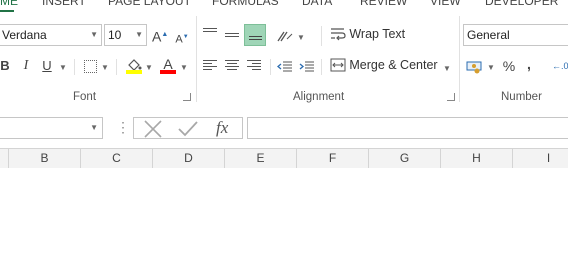 The width and height of the screenshot is (568, 277). Describe the element at coordinates (560, 66) in the screenshot. I see `increase-decimal-button: ←.0` at that location.